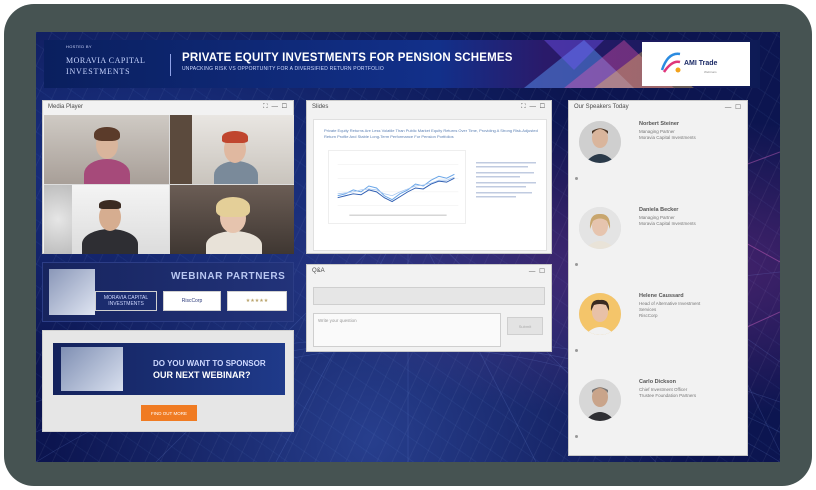 This screenshot has height=490, width=816. I want to click on partner-logo-name: AMI Trade, so click(701, 63).